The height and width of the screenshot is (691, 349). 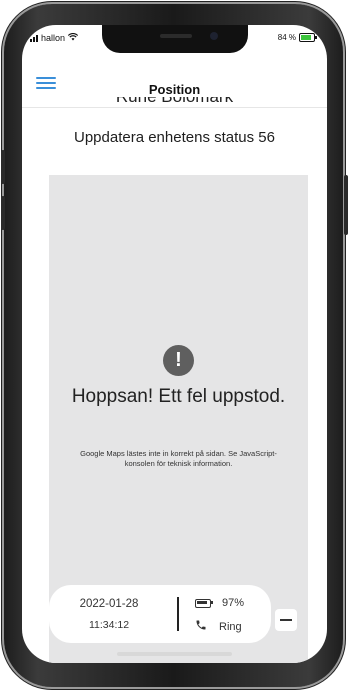 I want to click on last-update-time: 11:34:12, so click(x=109, y=625).